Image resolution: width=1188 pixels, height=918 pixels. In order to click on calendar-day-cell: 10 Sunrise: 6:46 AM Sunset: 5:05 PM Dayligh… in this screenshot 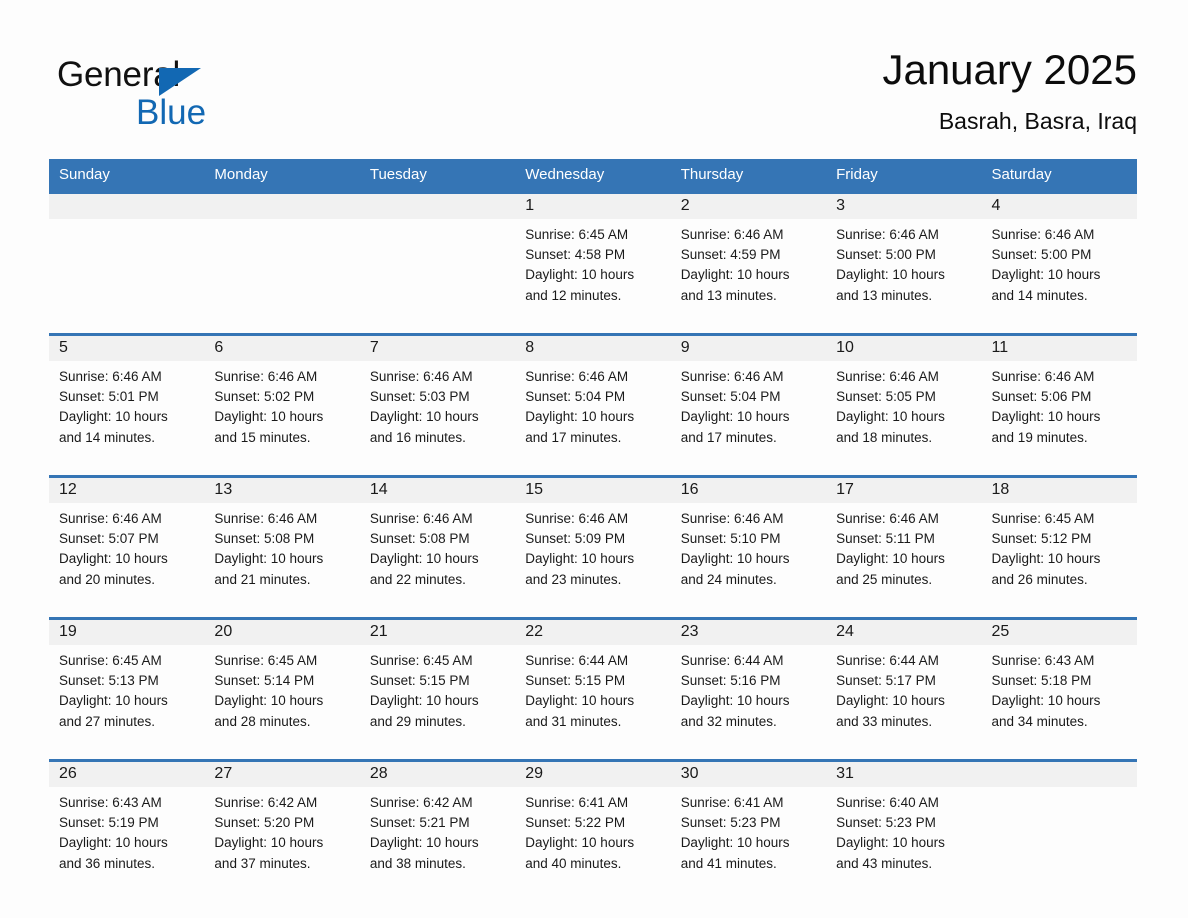, I will do `click(904, 397)`.